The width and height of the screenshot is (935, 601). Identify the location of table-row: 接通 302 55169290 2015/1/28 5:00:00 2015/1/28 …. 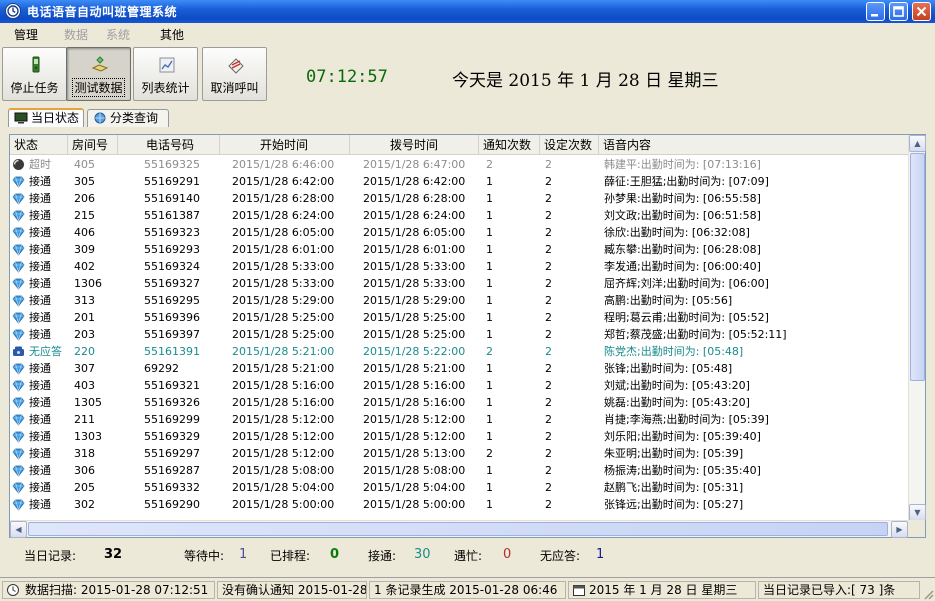
(459, 504).